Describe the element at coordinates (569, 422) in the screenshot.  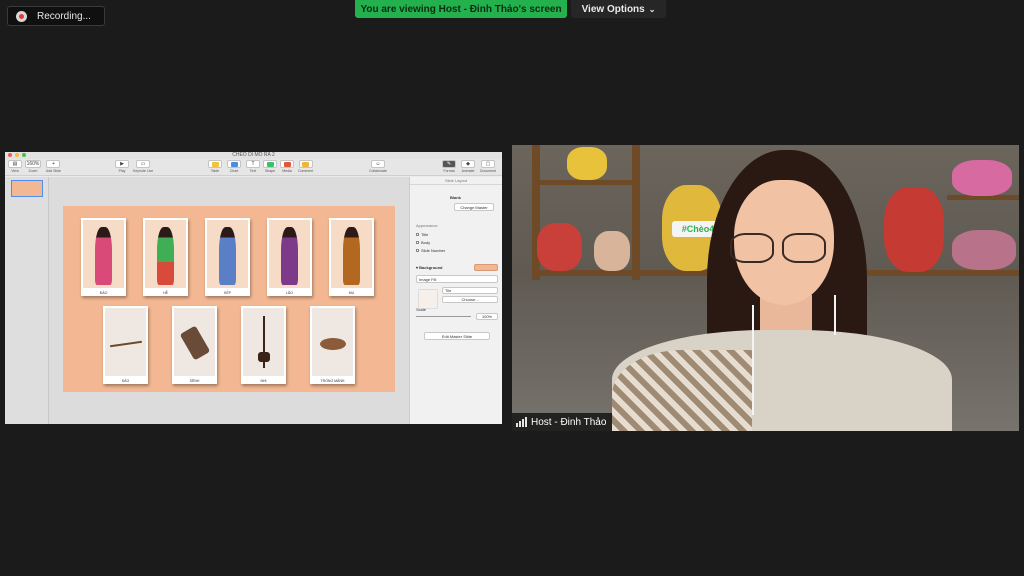
I see `participant-name: Host - Đinh Thảo` at that location.